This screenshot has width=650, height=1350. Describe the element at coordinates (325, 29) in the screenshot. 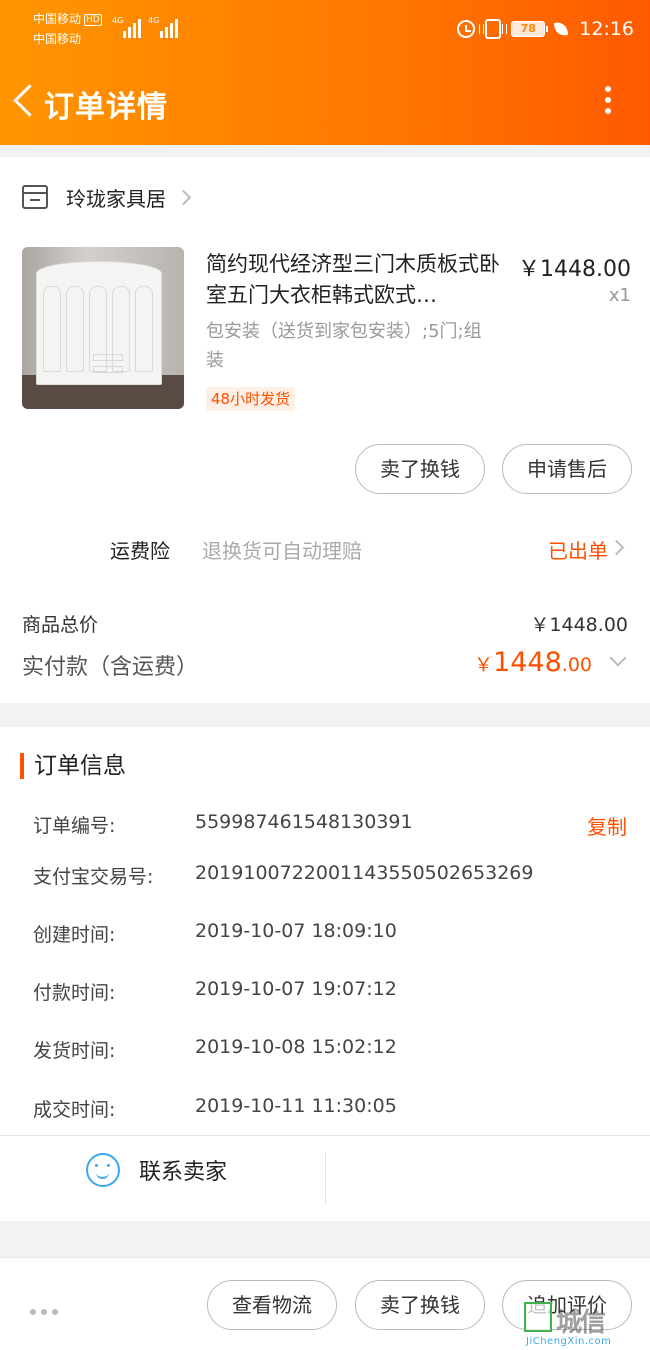

I see `status-bar: 中国移动 HD 中国移动 4G 4G 78 12:16` at that location.